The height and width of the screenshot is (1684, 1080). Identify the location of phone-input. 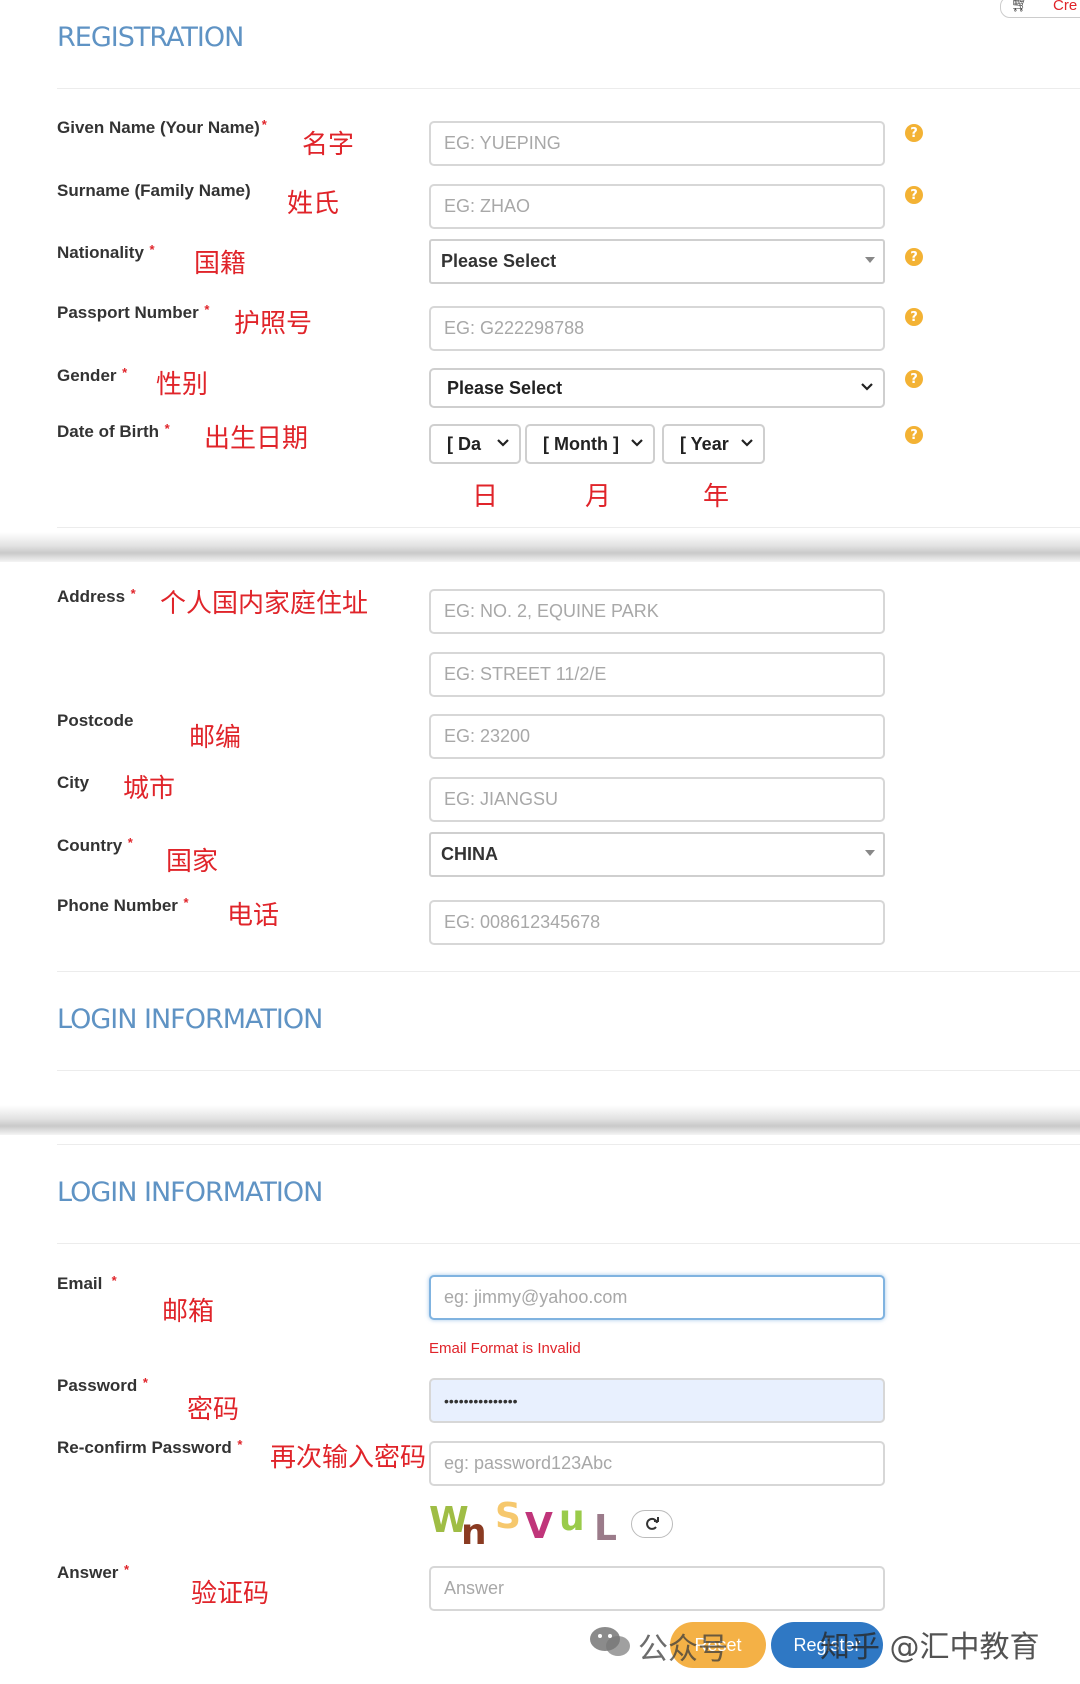
(657, 922).